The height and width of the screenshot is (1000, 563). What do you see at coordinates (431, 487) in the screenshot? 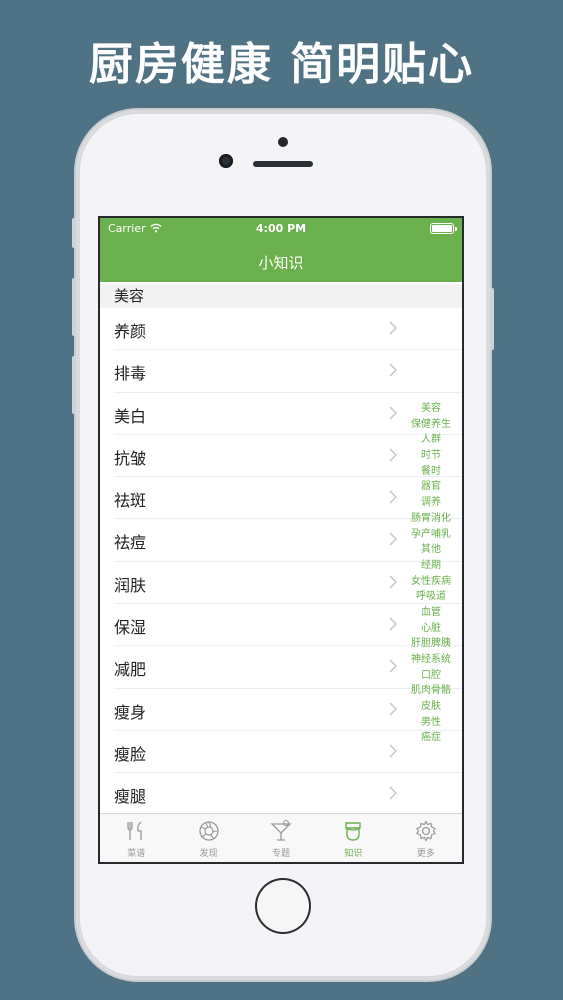
I see `index-item: 器官` at bounding box center [431, 487].